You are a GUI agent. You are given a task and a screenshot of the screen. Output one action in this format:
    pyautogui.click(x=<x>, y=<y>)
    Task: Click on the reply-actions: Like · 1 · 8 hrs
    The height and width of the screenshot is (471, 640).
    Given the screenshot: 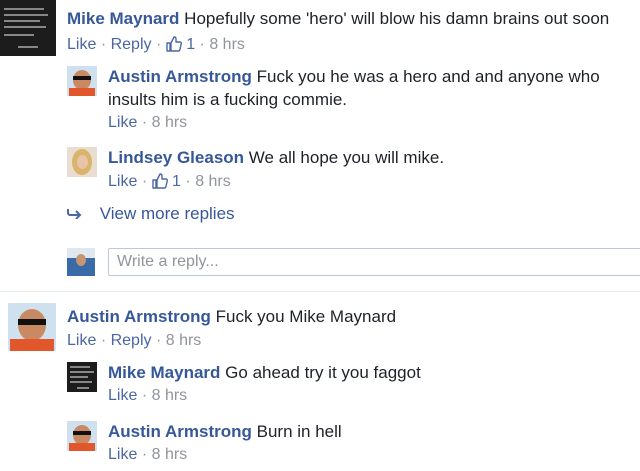 What is the action you would take?
    pyautogui.click(x=169, y=181)
    